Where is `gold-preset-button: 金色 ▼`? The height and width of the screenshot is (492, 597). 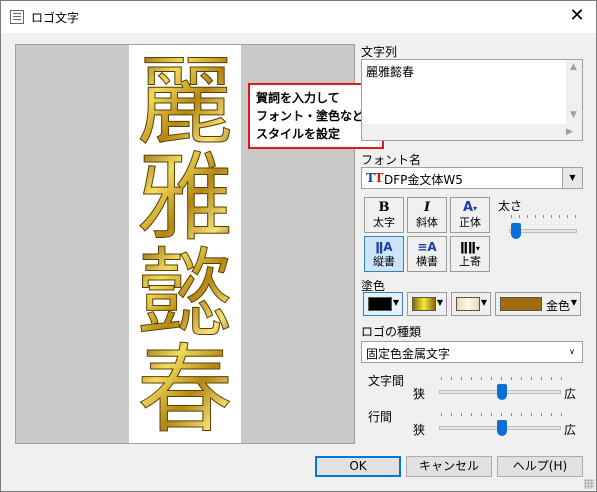 gold-preset-button: 金色 ▼ is located at coordinates (538, 304).